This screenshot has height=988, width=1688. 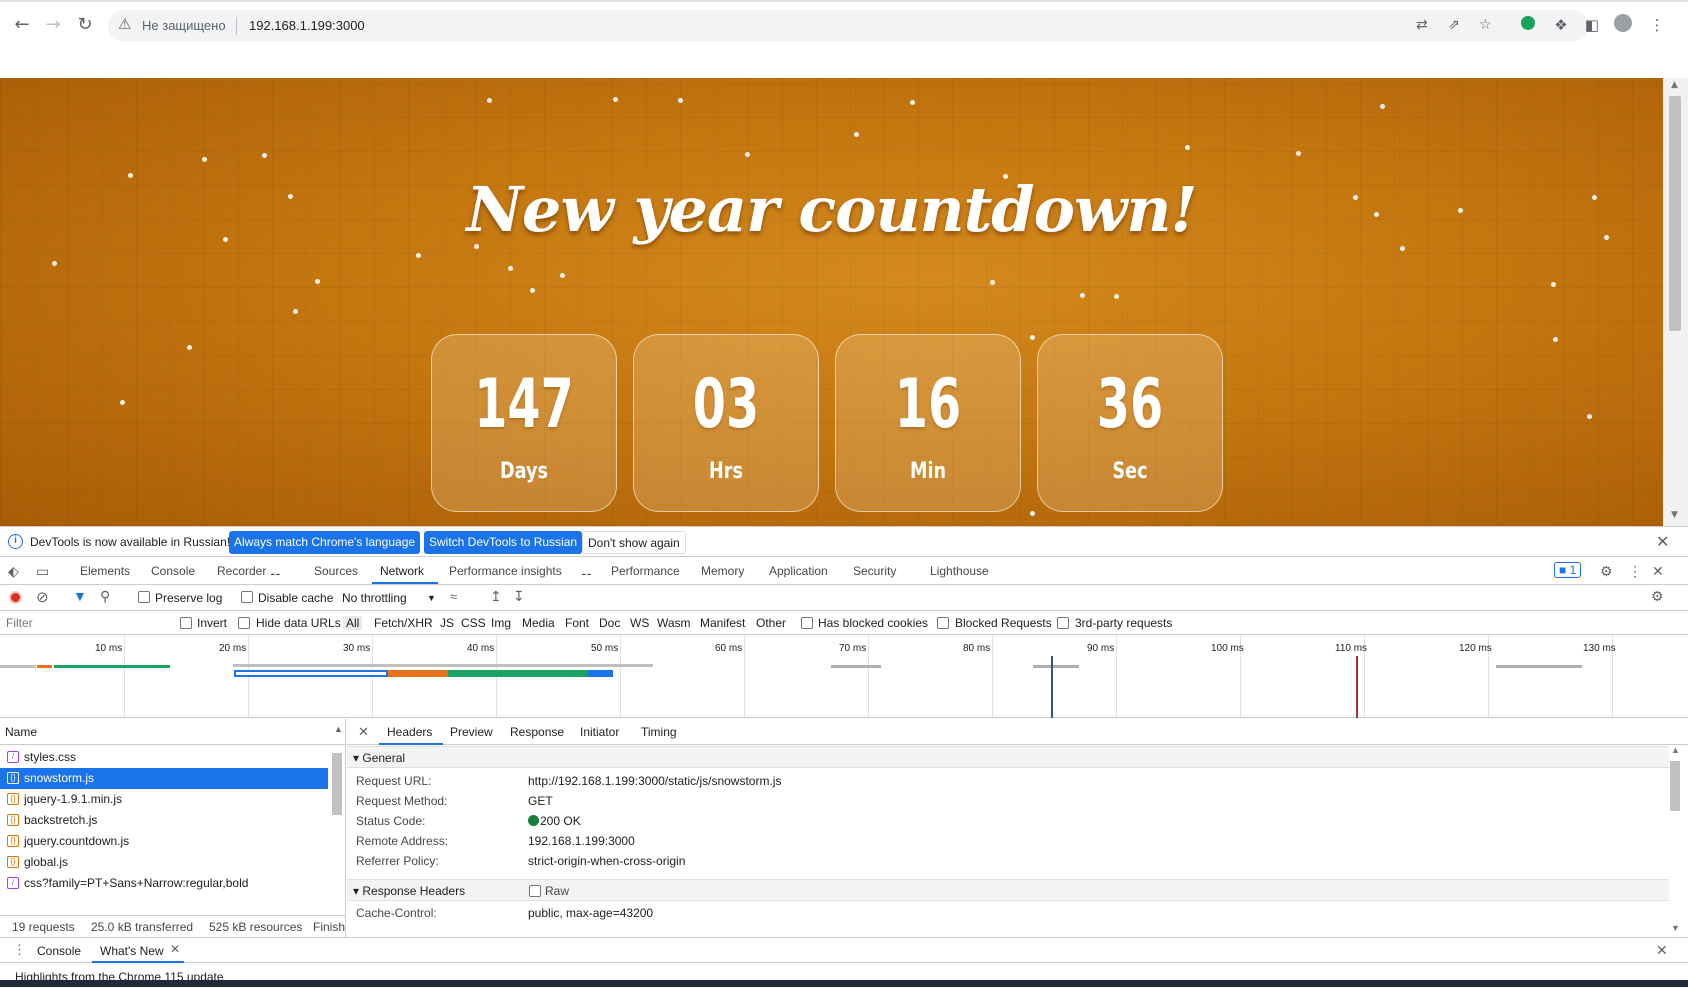 What do you see at coordinates (471, 732) in the screenshot?
I see `tab-preview: Preview` at bounding box center [471, 732].